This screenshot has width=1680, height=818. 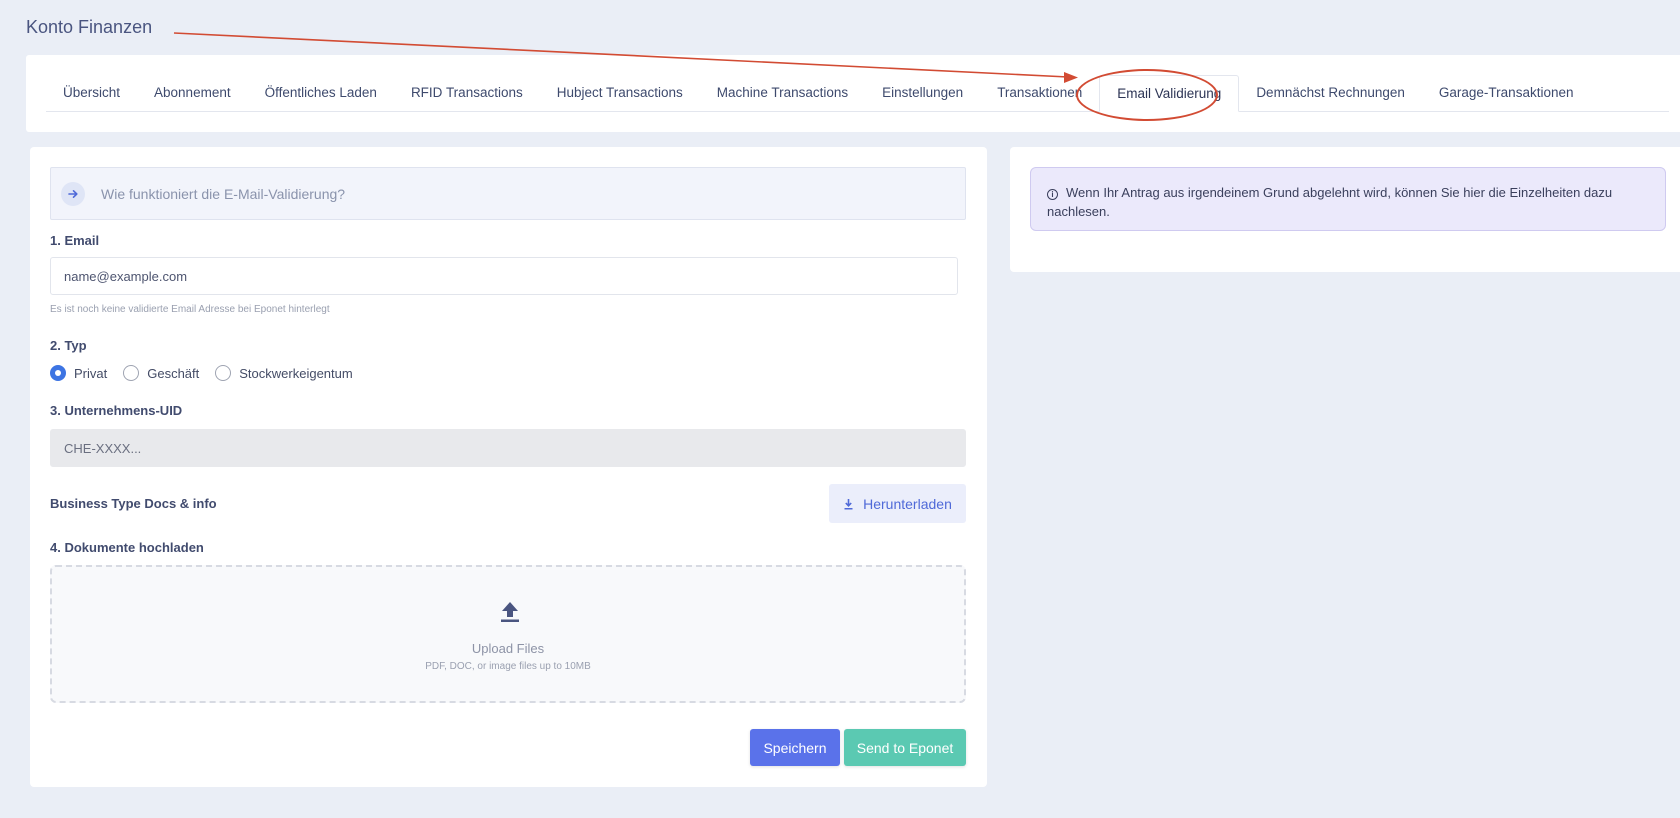 What do you see at coordinates (508, 448) in the screenshot?
I see `uid-input` at bounding box center [508, 448].